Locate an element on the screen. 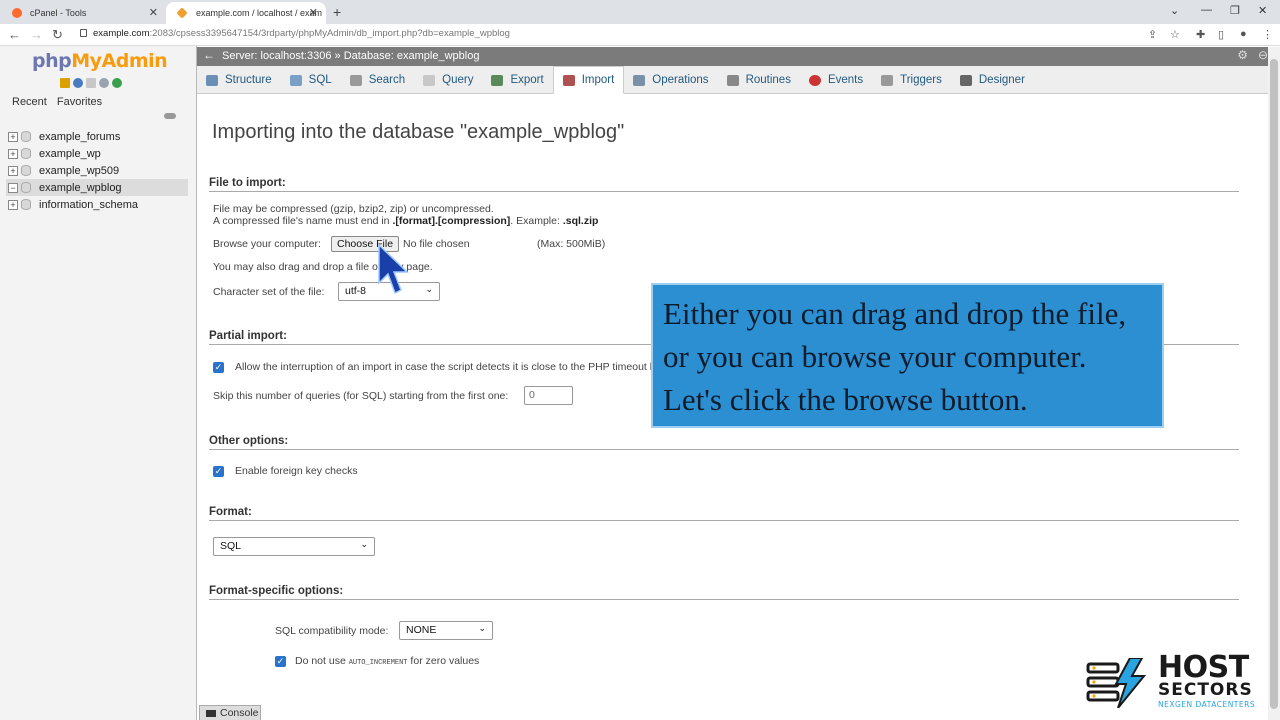  db-item-information-schema: + information_schema is located at coordinates (97, 204).